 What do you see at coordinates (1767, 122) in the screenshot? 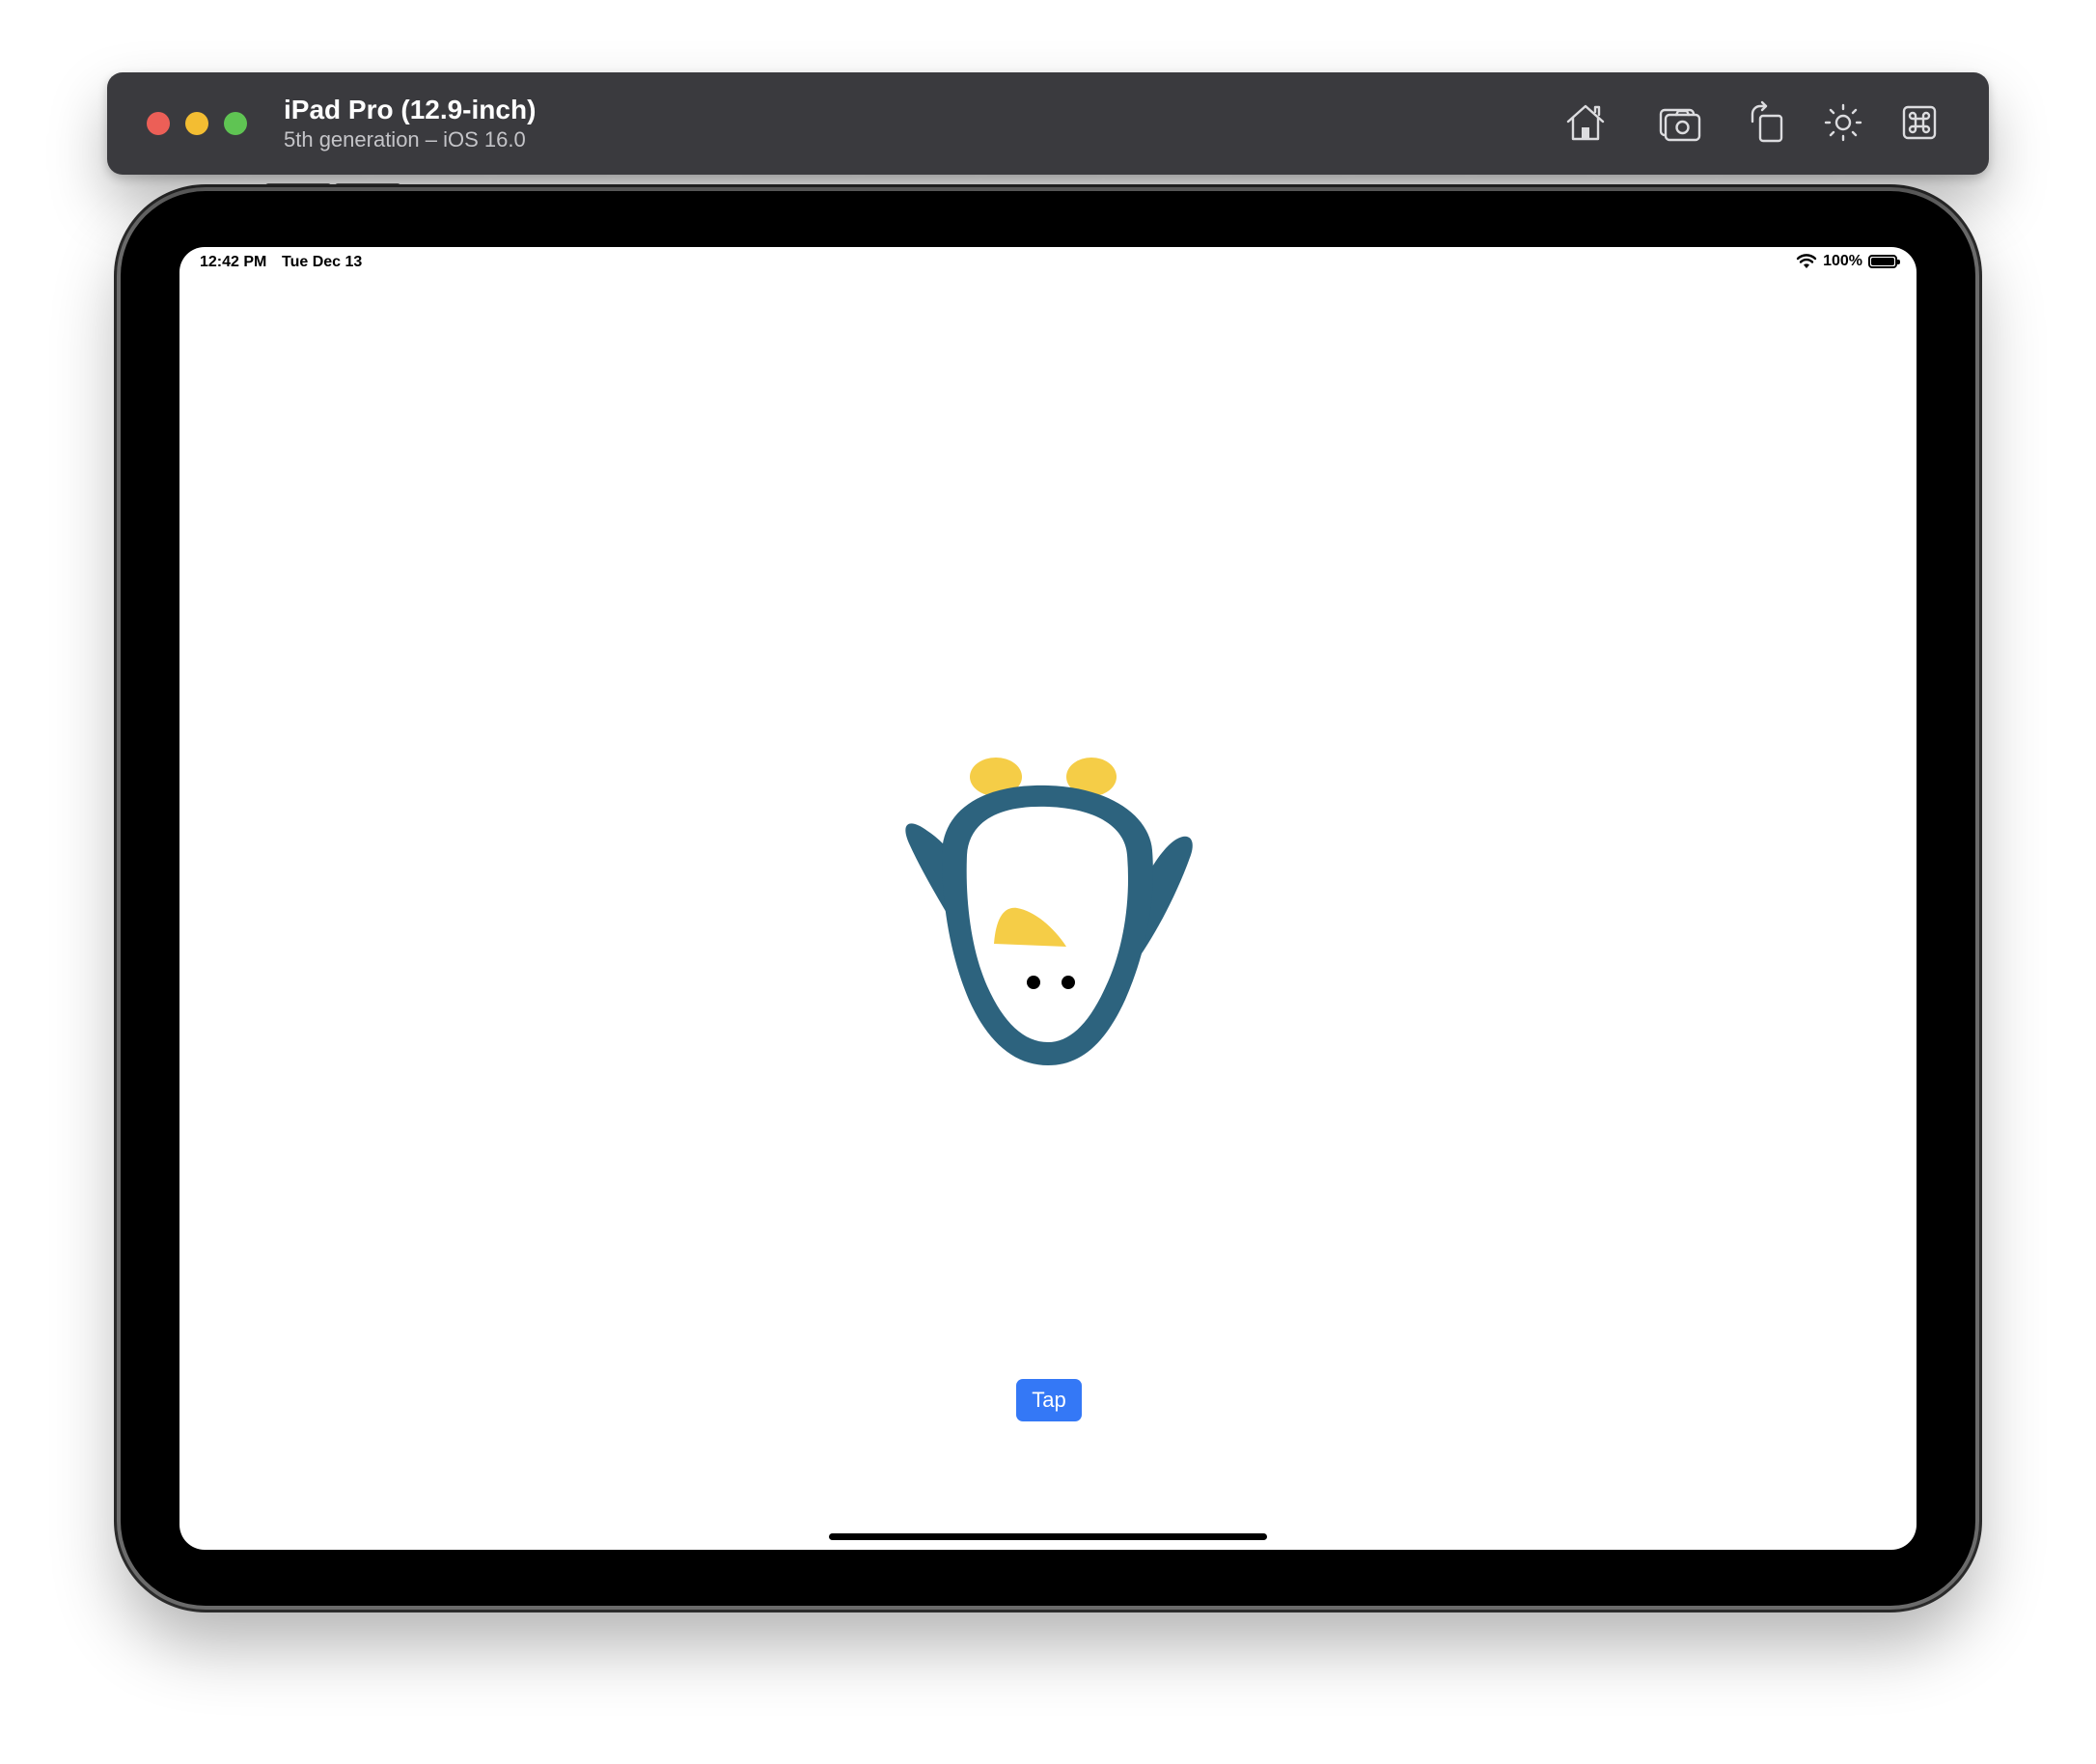
I see `rotate-icon` at bounding box center [1767, 122].